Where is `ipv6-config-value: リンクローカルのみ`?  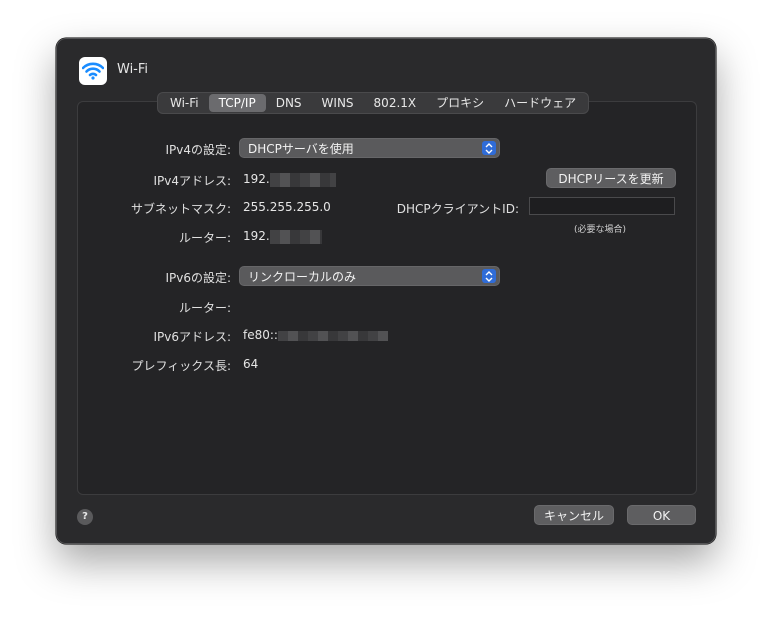
ipv6-config-value: リンクローカルのみ is located at coordinates (302, 277).